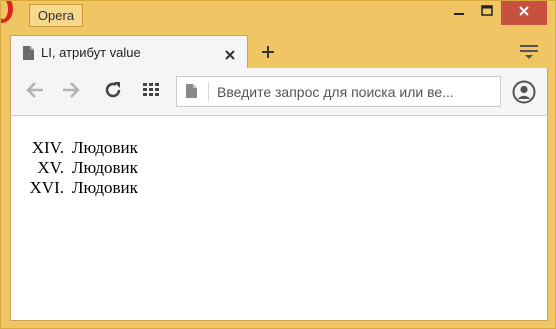 The width and height of the screenshot is (556, 329). I want to click on minimize-button, so click(459, 13).